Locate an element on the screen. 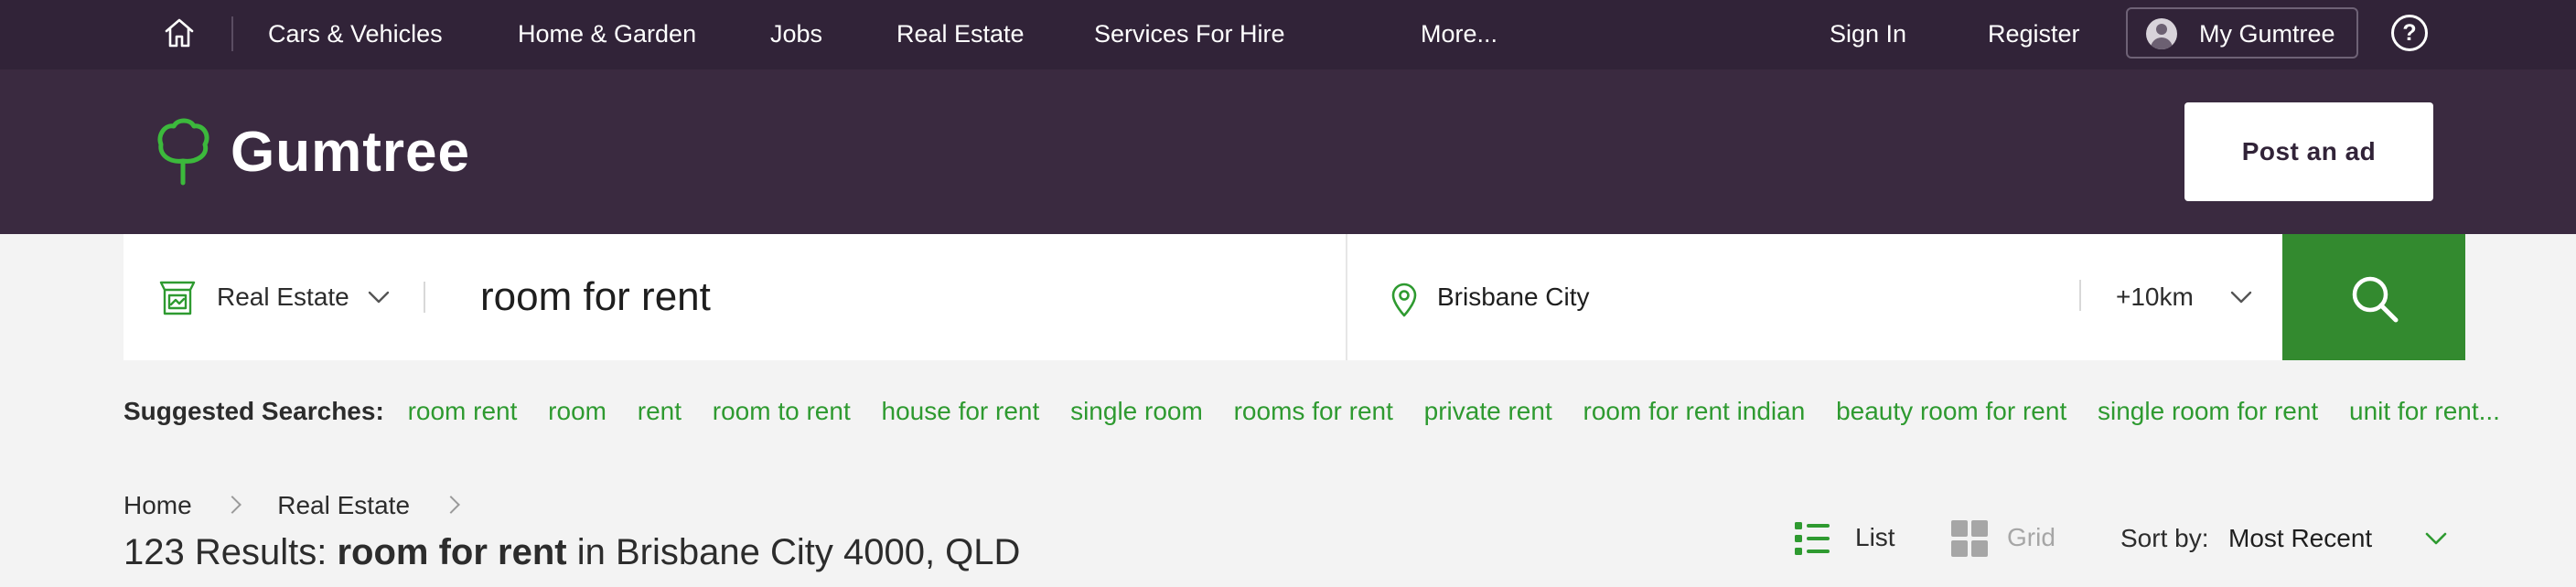  nav-divider is located at coordinates (232, 33).